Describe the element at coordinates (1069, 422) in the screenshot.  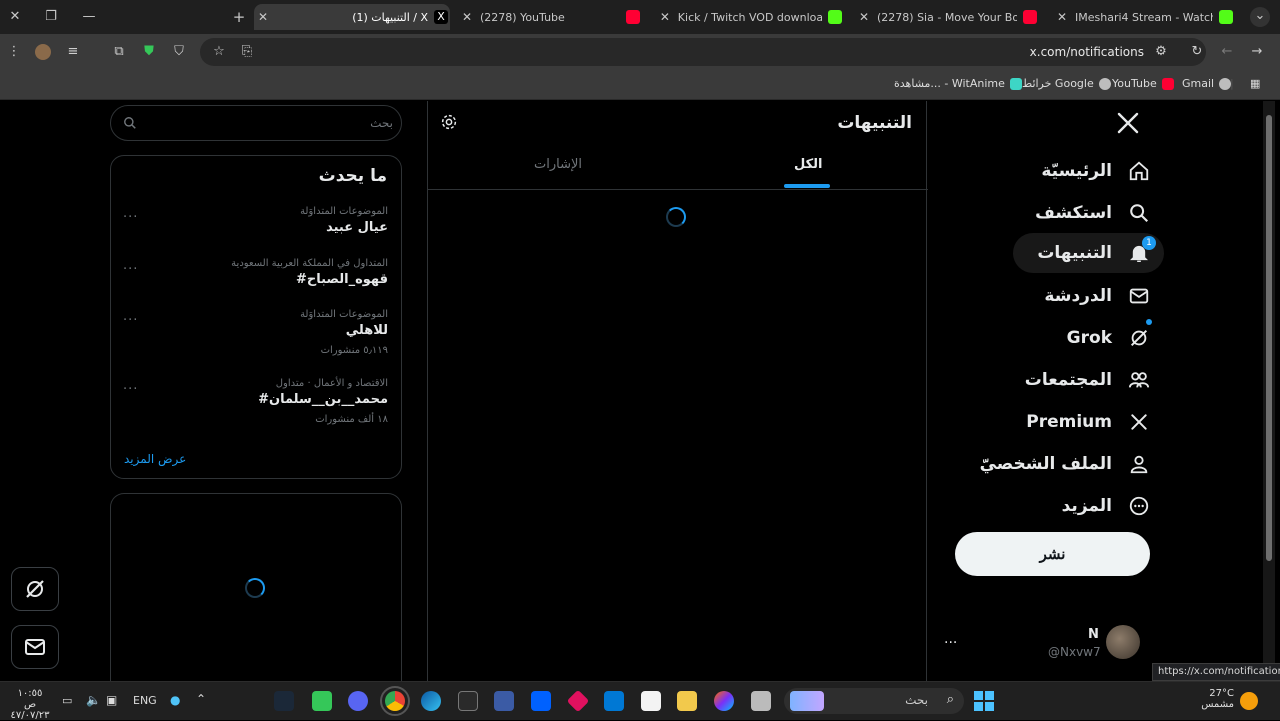
I see `nav-label: Premium` at that location.